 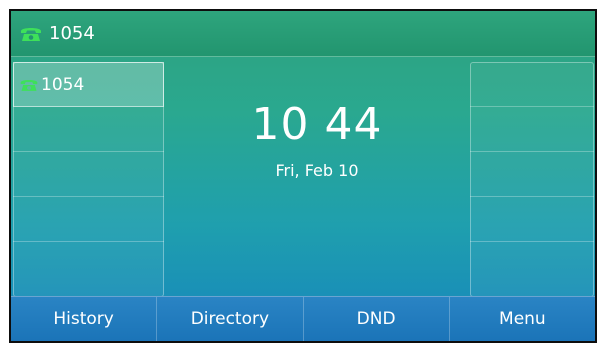 What do you see at coordinates (63, 84) in the screenshot?
I see `line-key-label: 1054` at bounding box center [63, 84].